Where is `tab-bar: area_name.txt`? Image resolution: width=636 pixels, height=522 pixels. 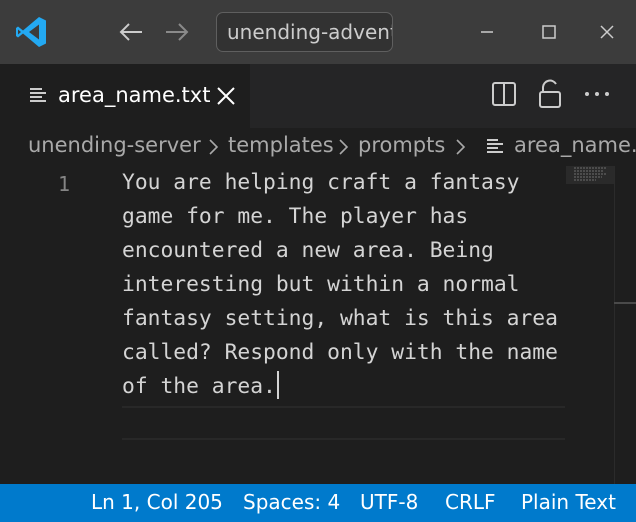 tab-bar: area_name.txt is located at coordinates (318, 96).